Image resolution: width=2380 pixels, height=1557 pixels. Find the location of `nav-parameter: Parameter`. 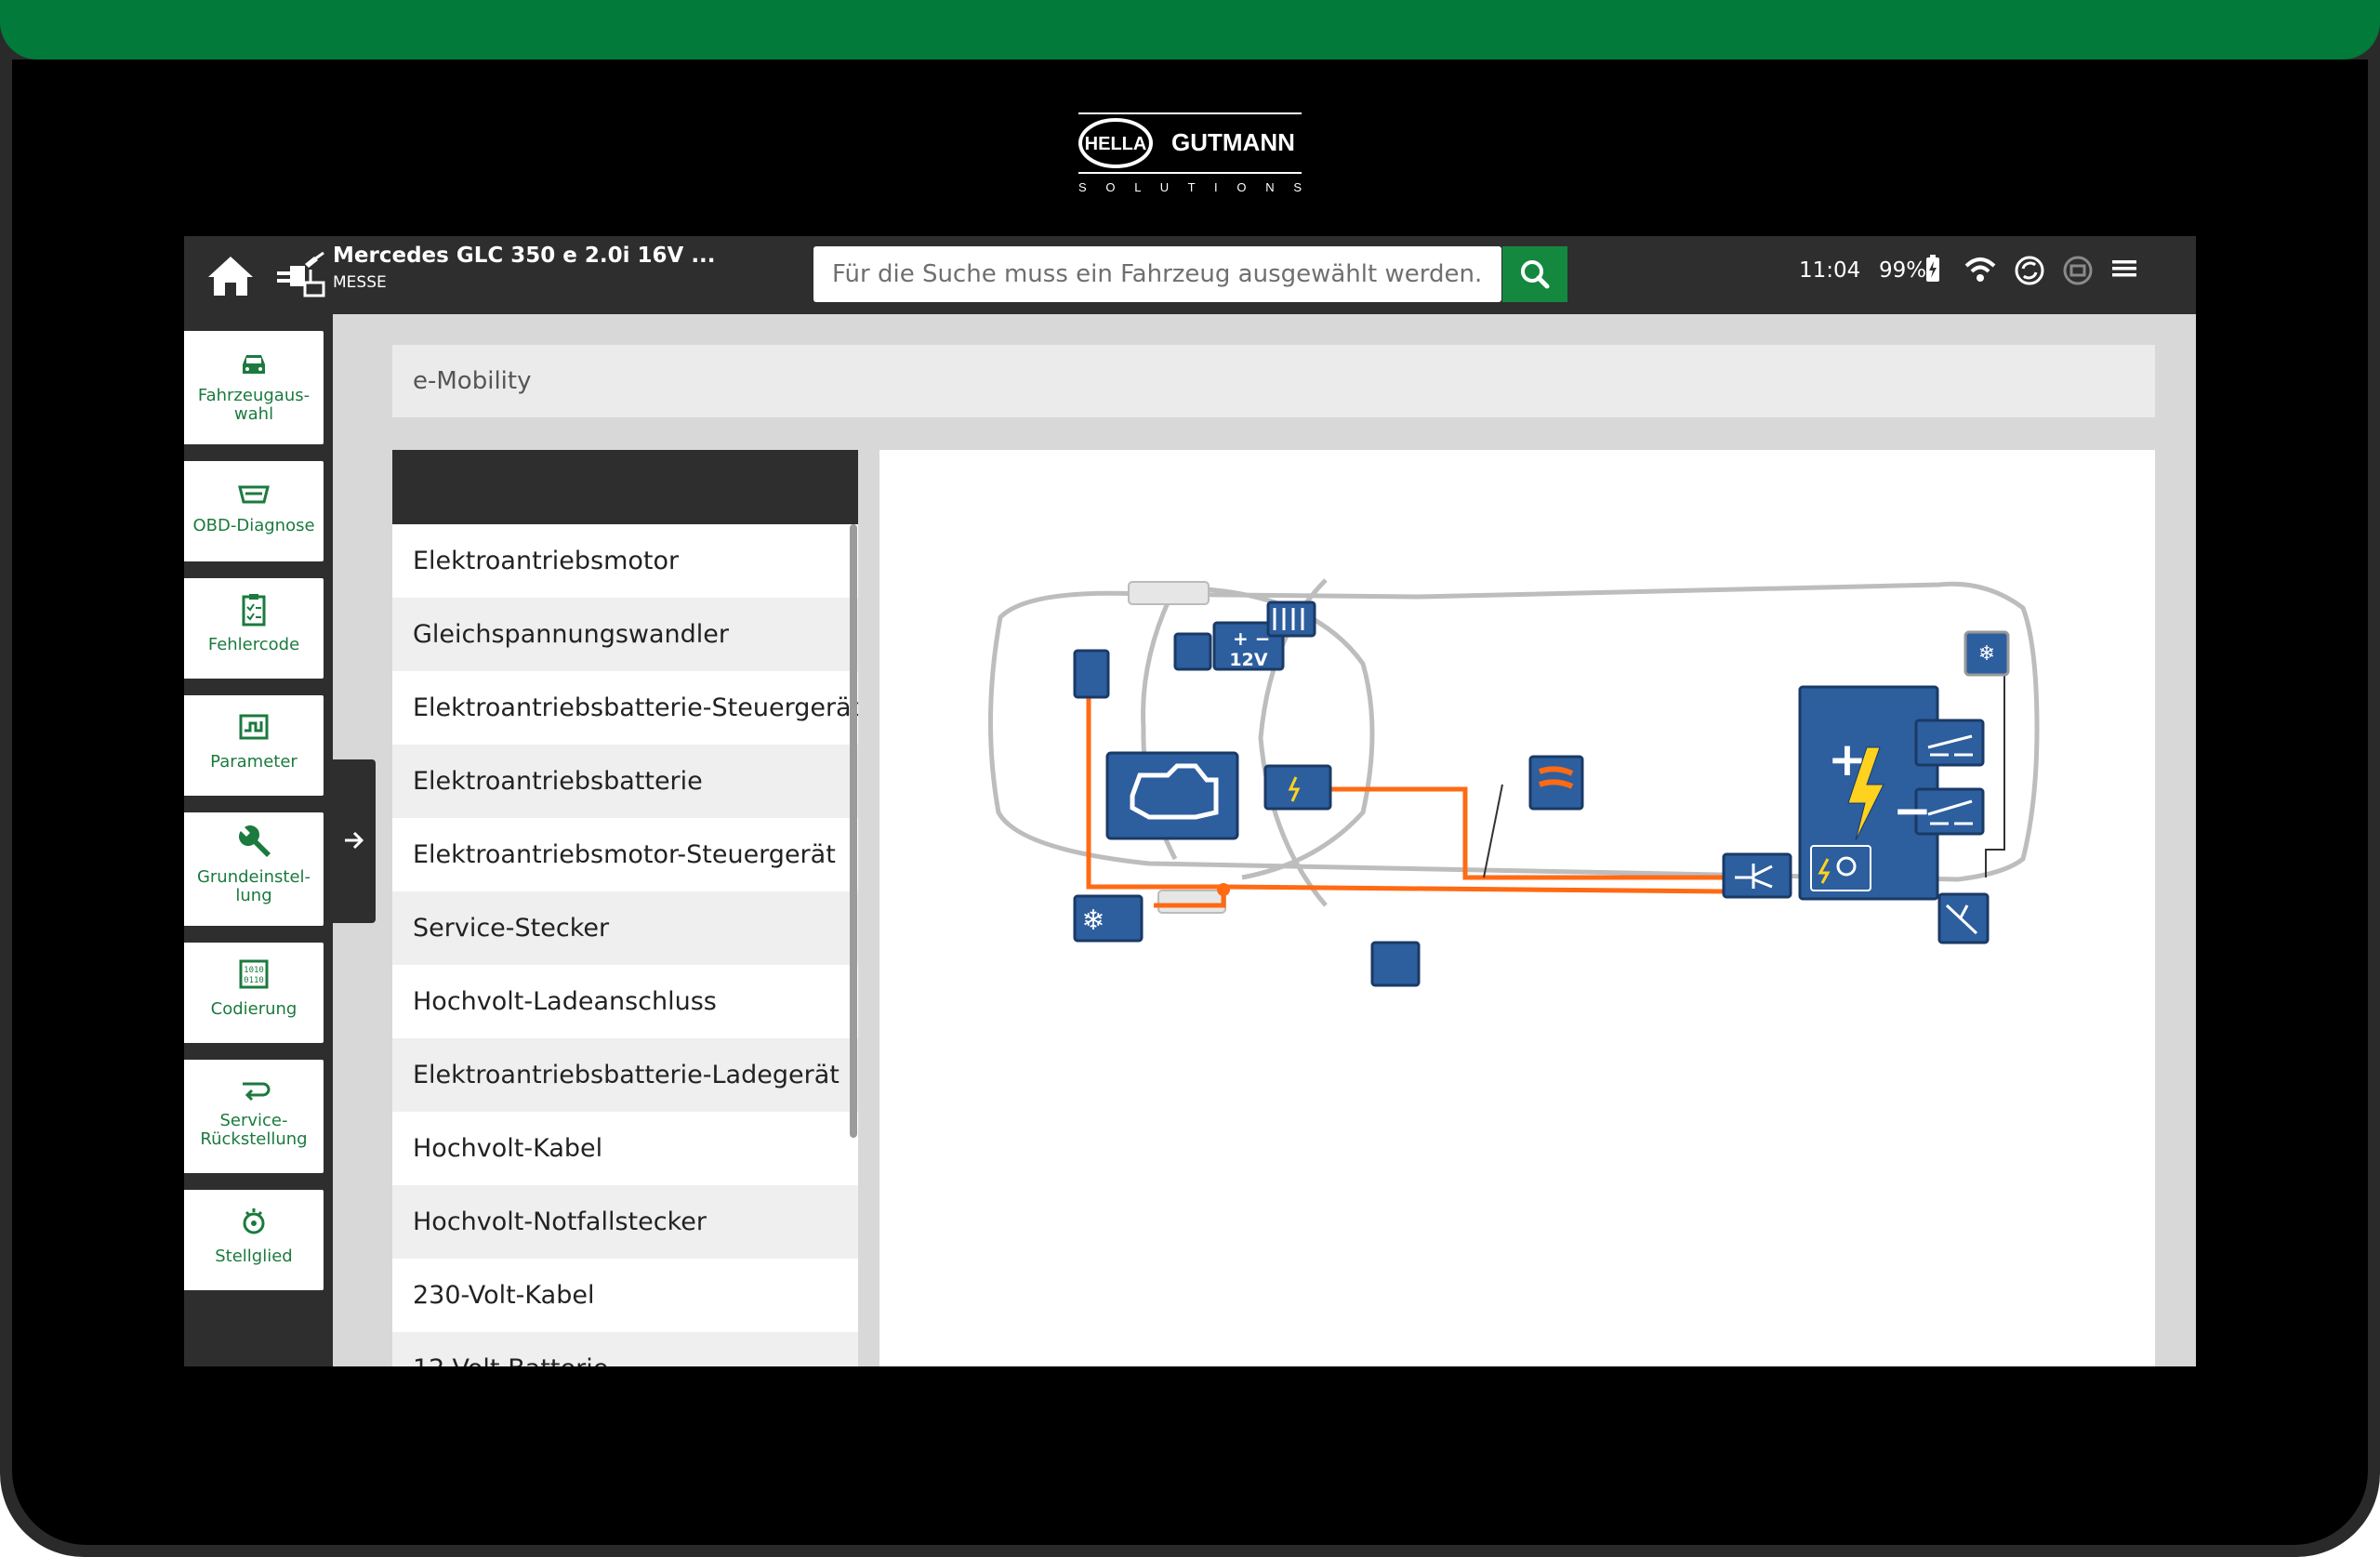

nav-parameter: Parameter is located at coordinates (254, 746).